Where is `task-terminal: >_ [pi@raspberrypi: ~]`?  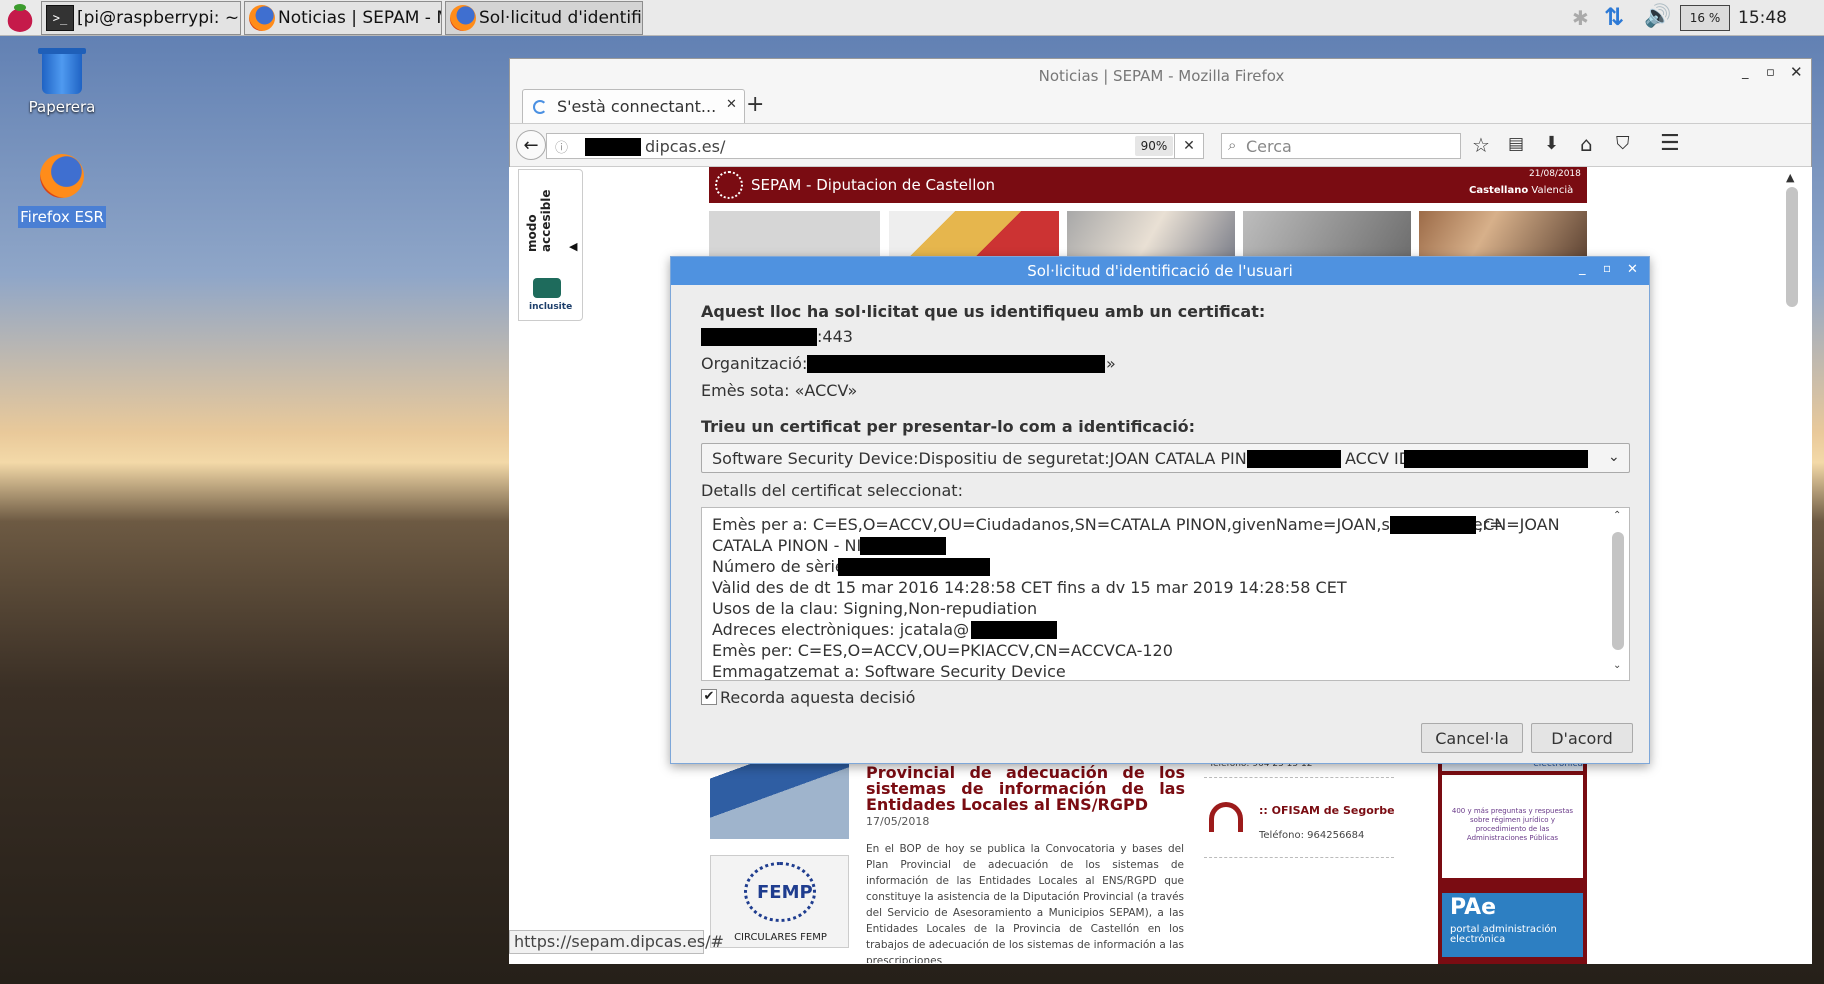
task-terminal: >_ [pi@raspberrypi: ~] is located at coordinates (141, 18).